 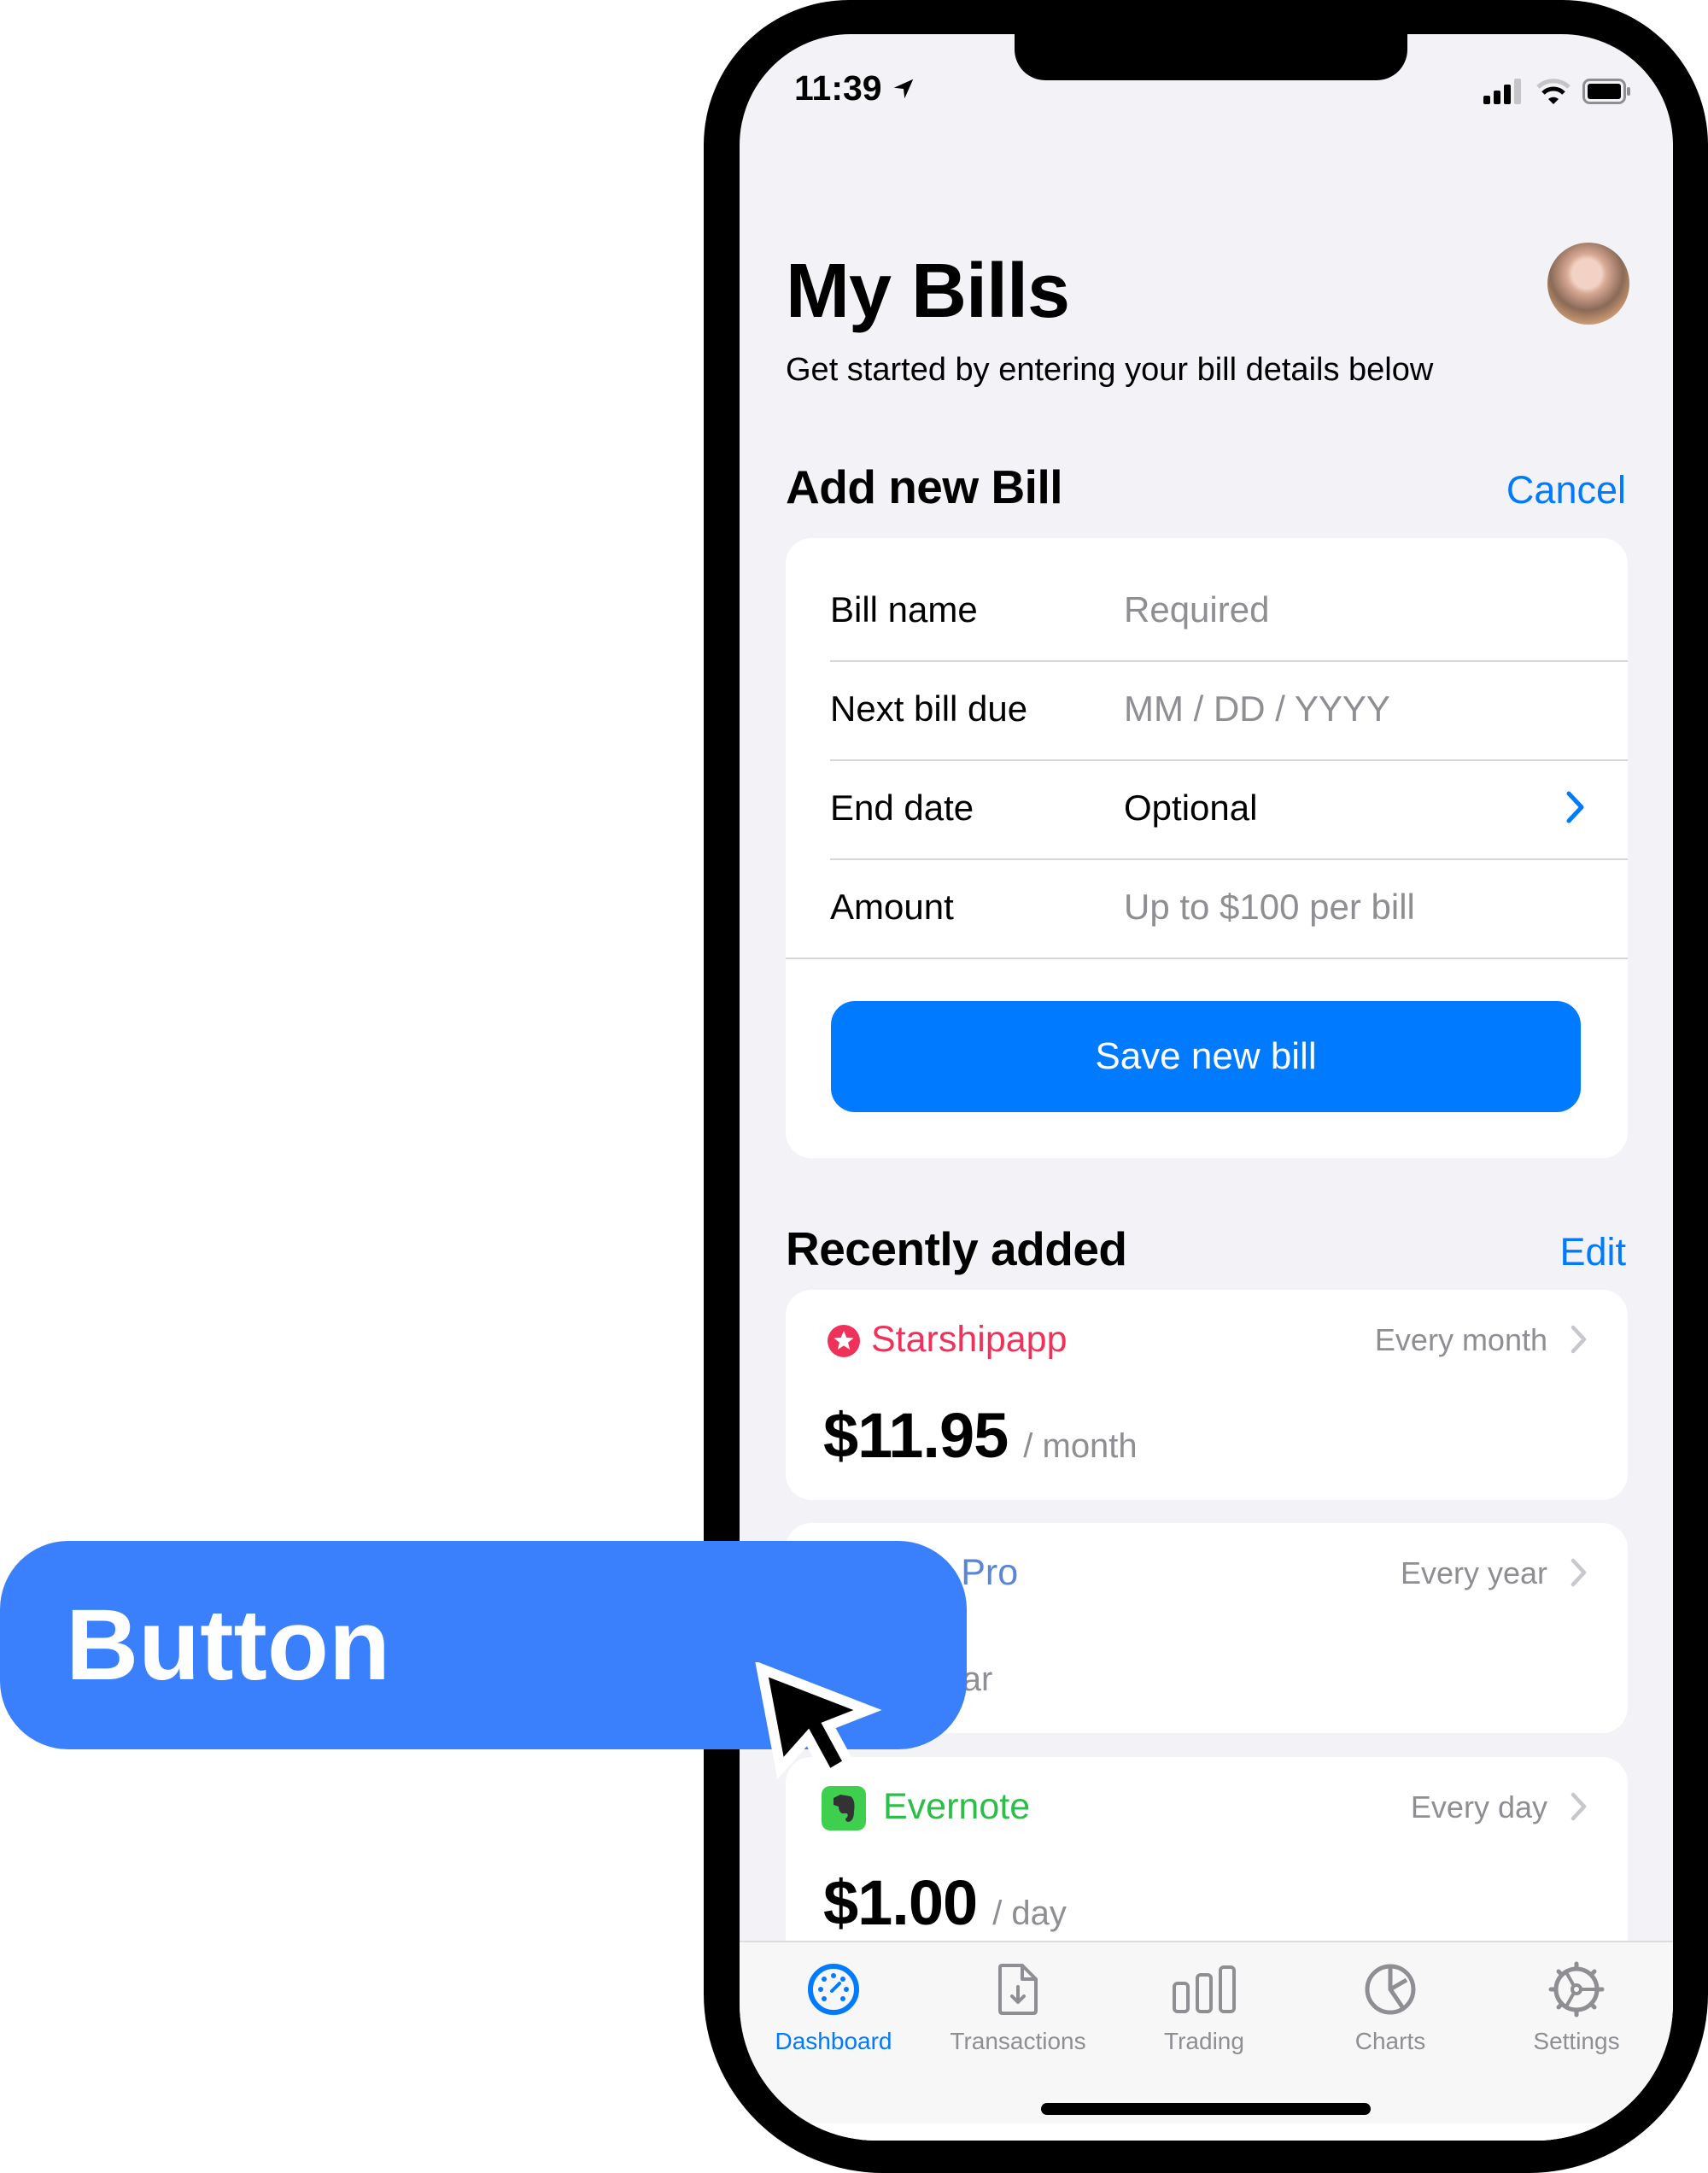 I want to click on bill-name-input: Required, so click(x=1376, y=609).